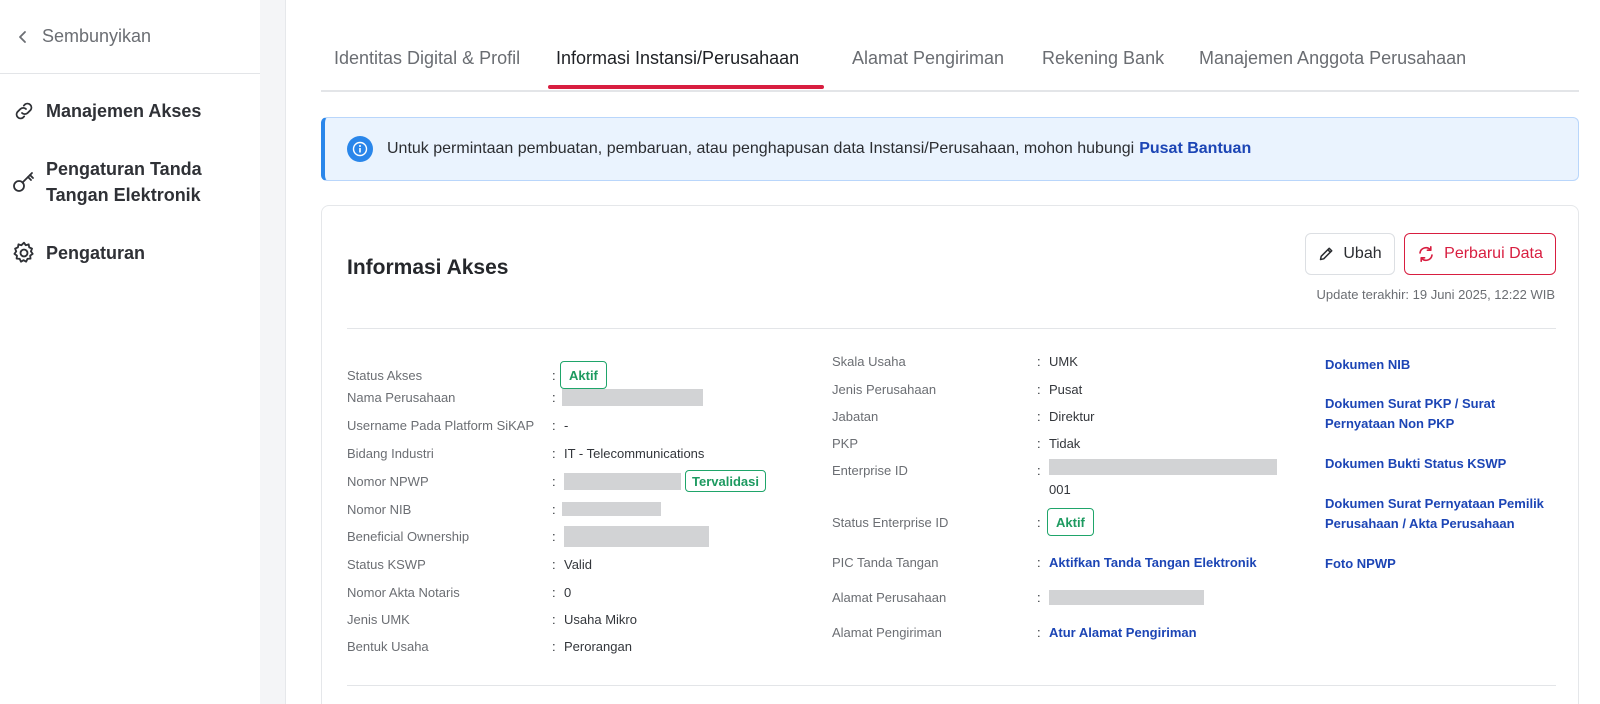  I want to click on field-value: Valid, so click(578, 564).